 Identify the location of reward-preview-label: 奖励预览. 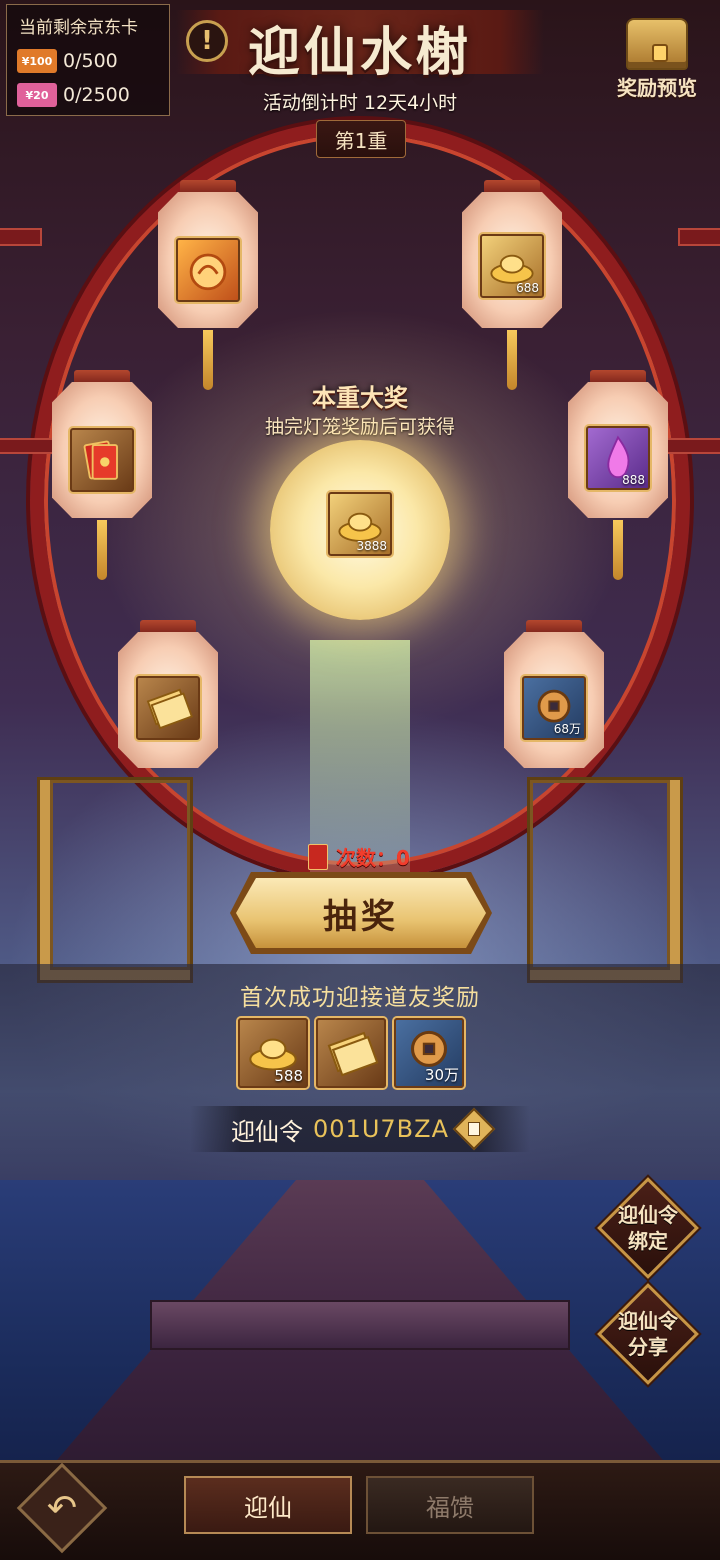
(657, 88).